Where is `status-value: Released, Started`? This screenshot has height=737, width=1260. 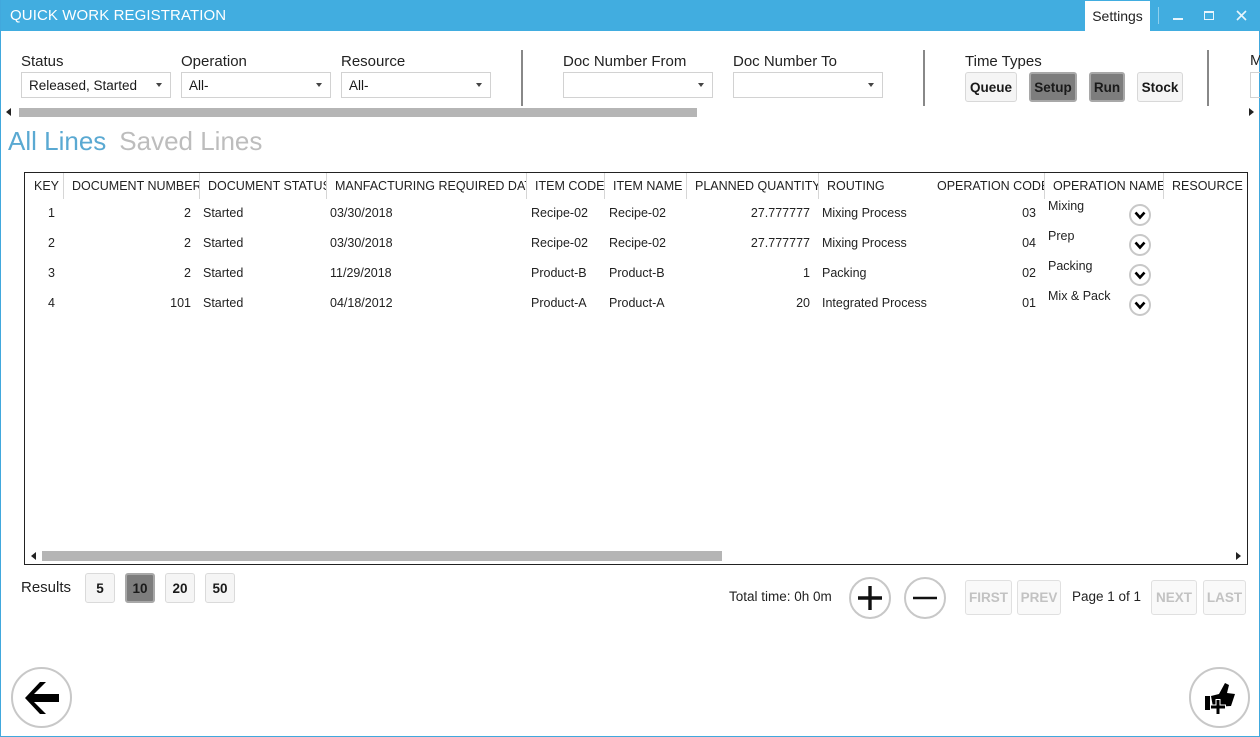
status-value: Released, Started is located at coordinates (83, 85).